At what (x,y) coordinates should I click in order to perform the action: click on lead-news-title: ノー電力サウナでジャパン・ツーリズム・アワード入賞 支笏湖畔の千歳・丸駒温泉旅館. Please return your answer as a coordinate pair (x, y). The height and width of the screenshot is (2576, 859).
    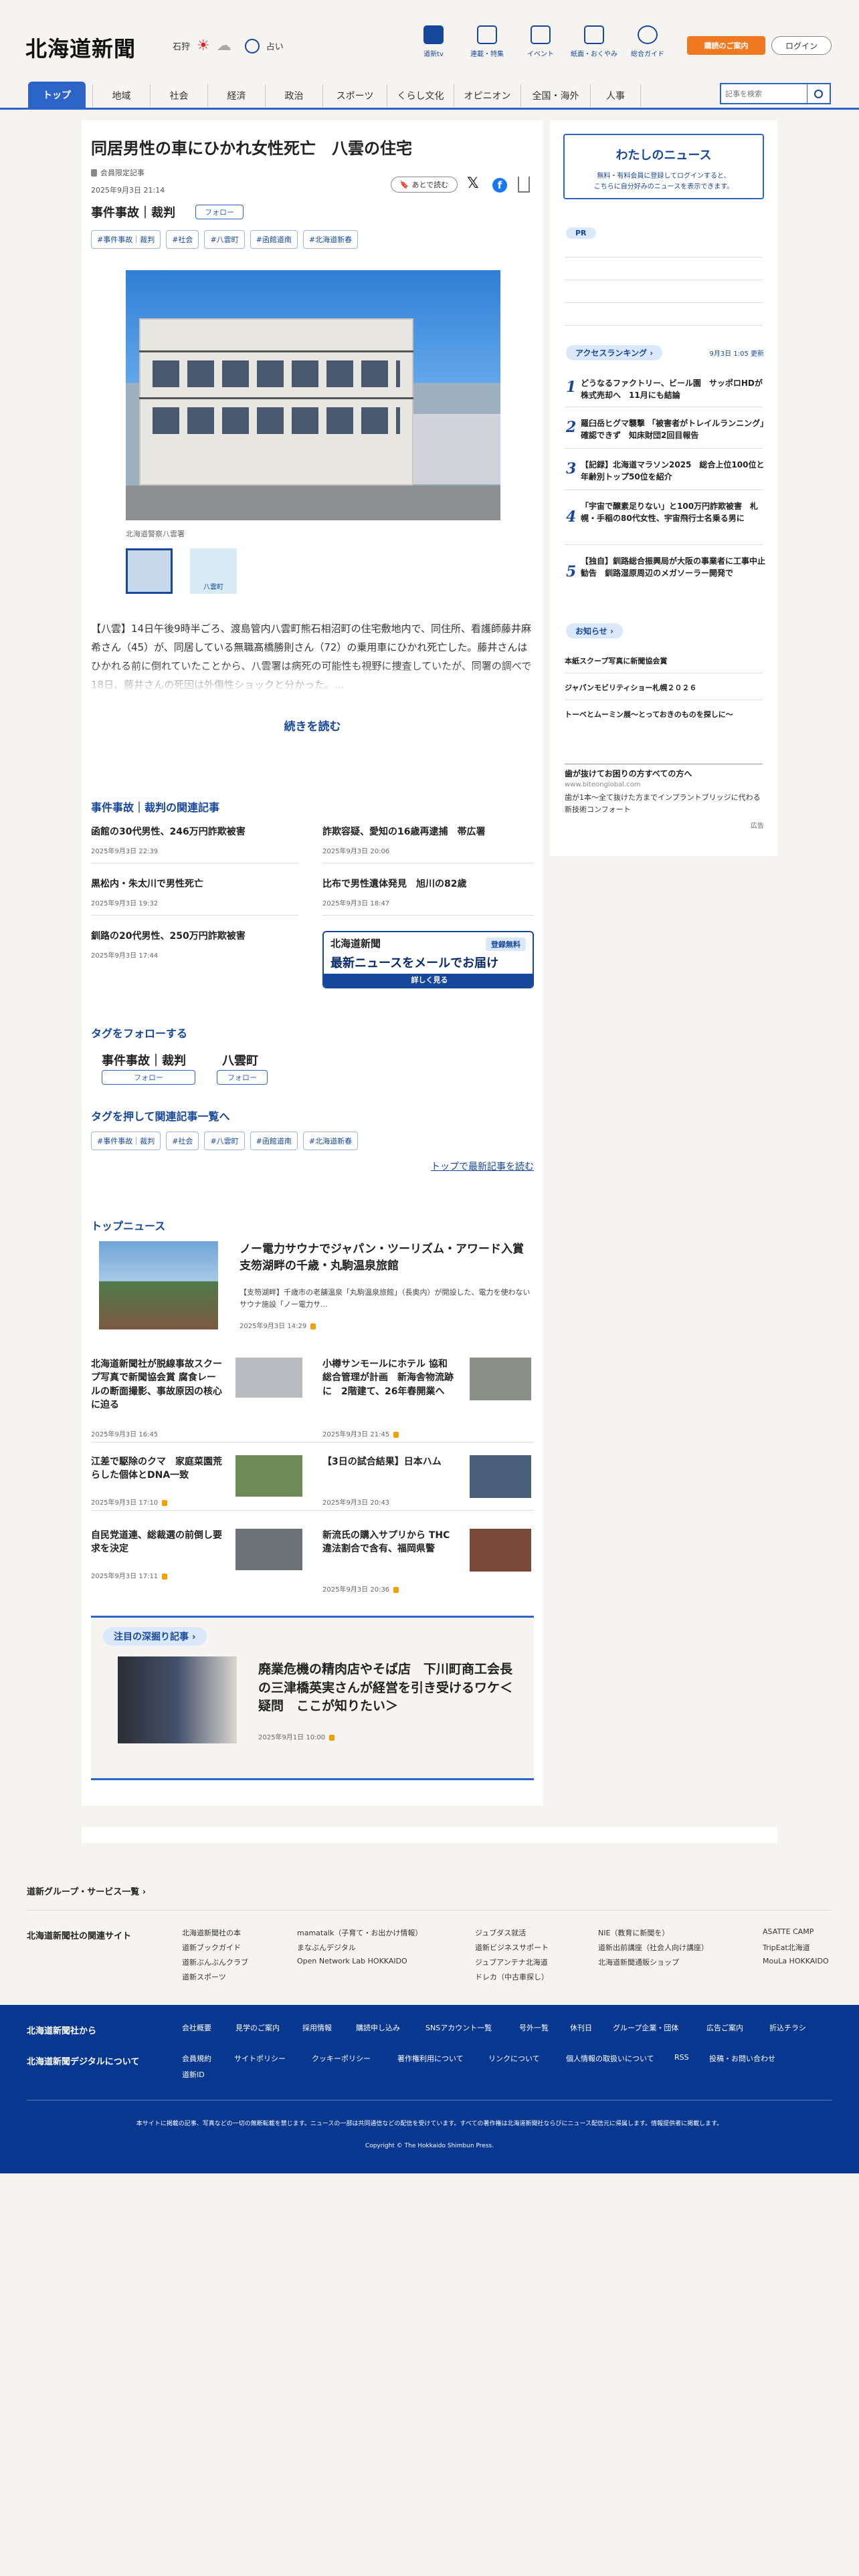
    Looking at the image, I should click on (389, 1257).